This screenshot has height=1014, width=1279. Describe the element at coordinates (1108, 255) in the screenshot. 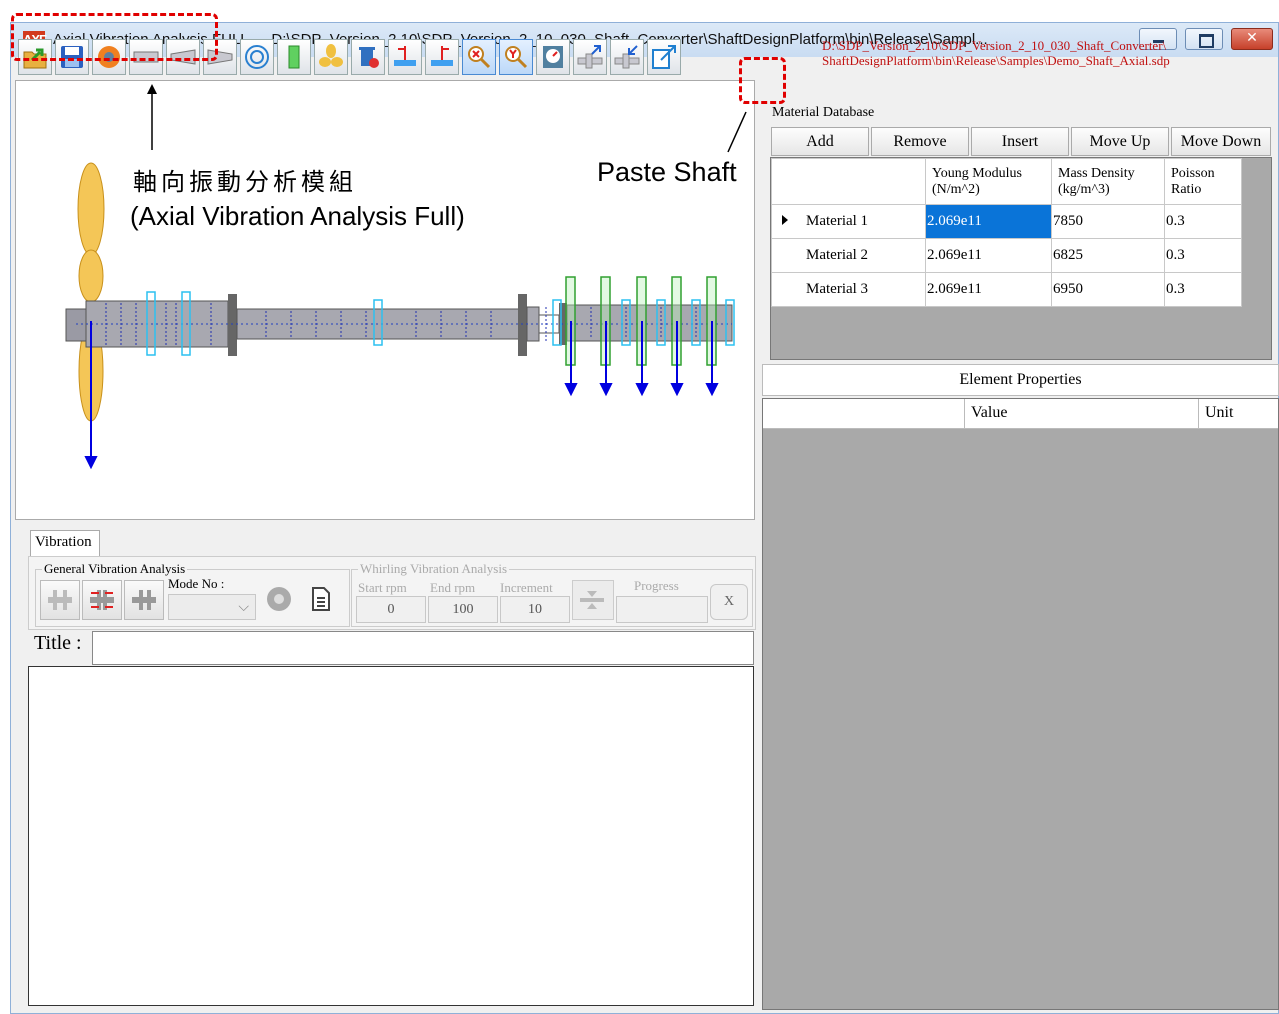

I see `cell-density: 6825` at that location.